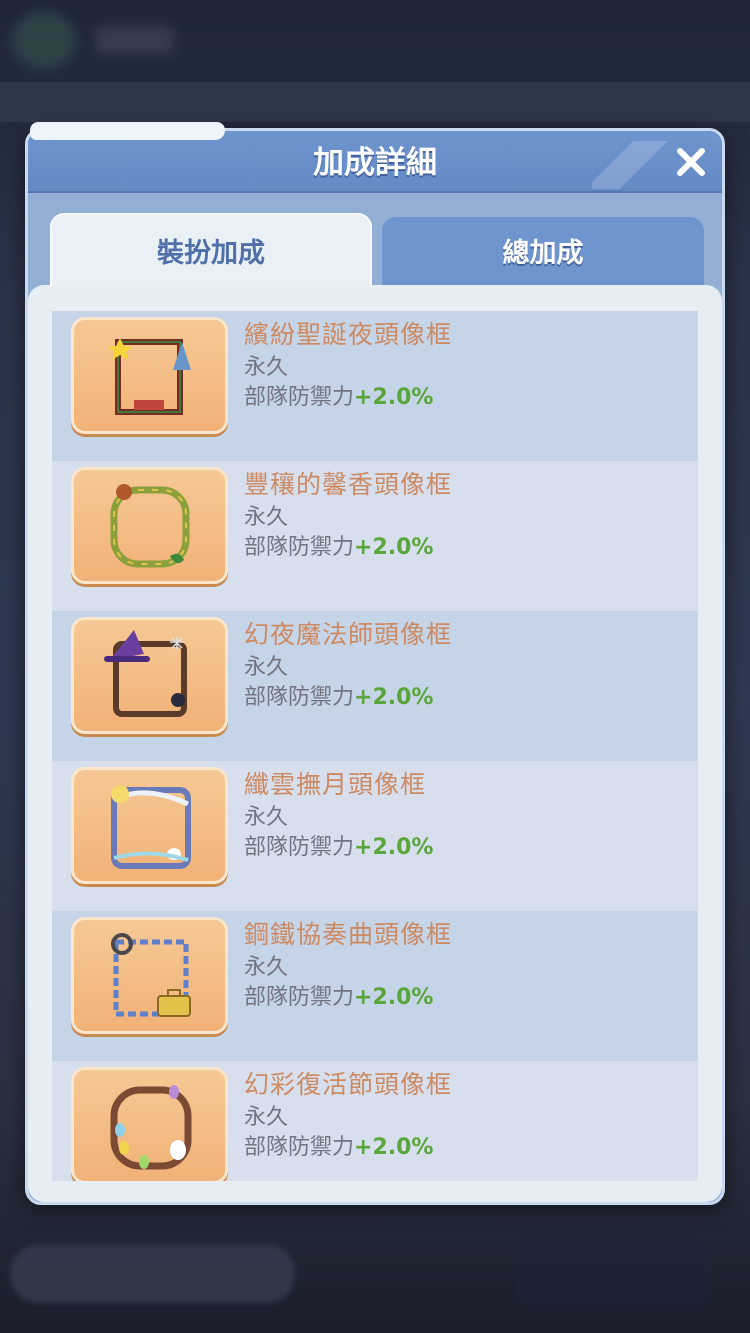 The width and height of the screenshot is (750, 1333). I want to click on list-item: 幻夜魔法師頭像框 永久 部隊防禦力+2.0%, so click(375, 686).